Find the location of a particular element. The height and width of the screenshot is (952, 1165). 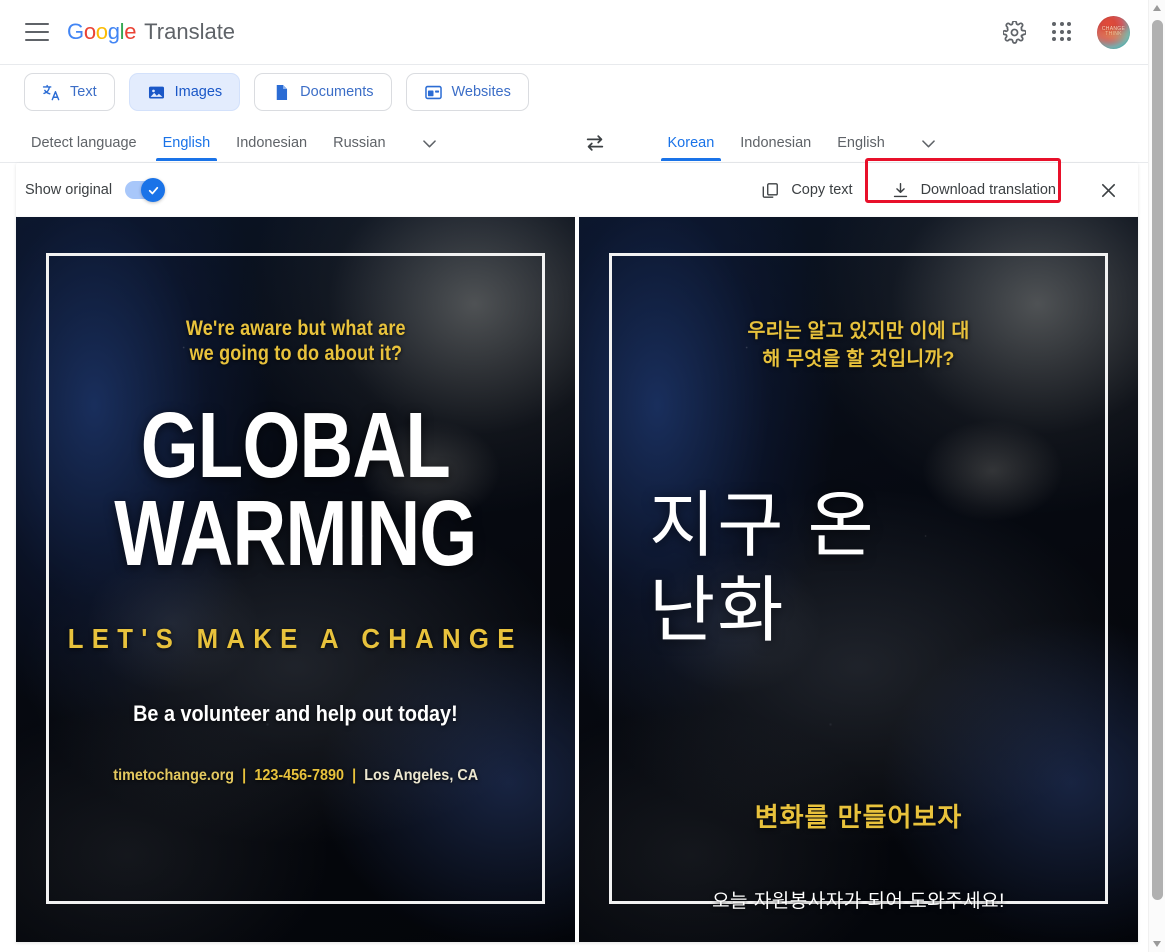

toolbar-right-actions: Copy text Download translation is located at coordinates (943, 184).